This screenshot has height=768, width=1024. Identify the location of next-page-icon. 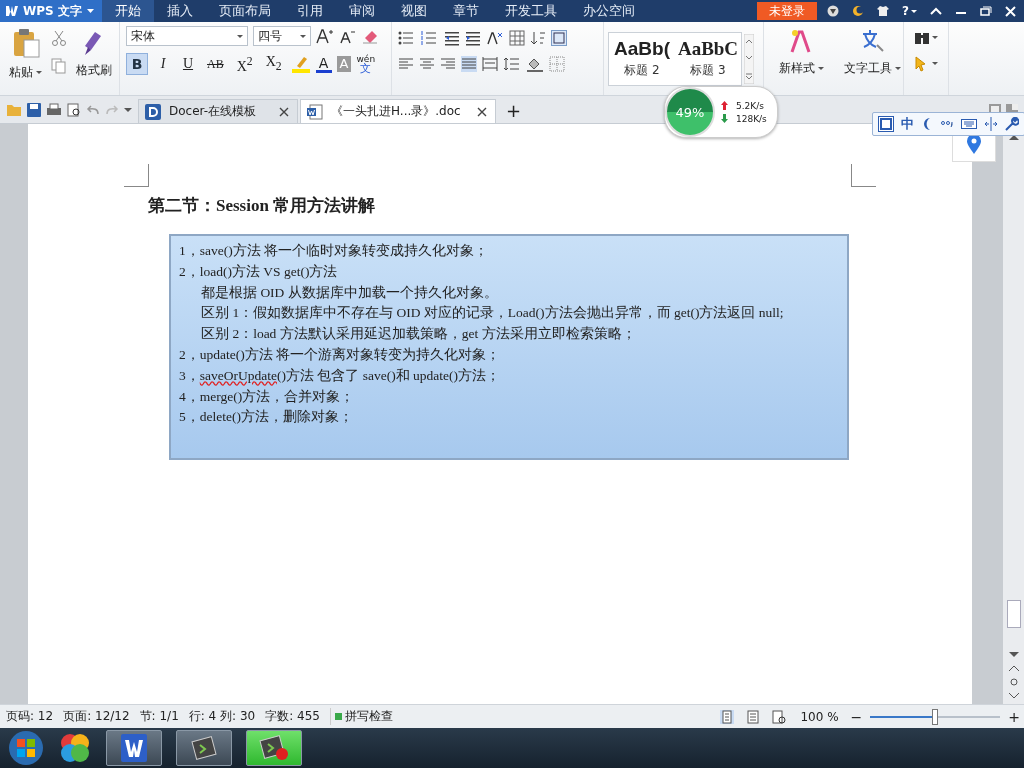
(1013, 696).